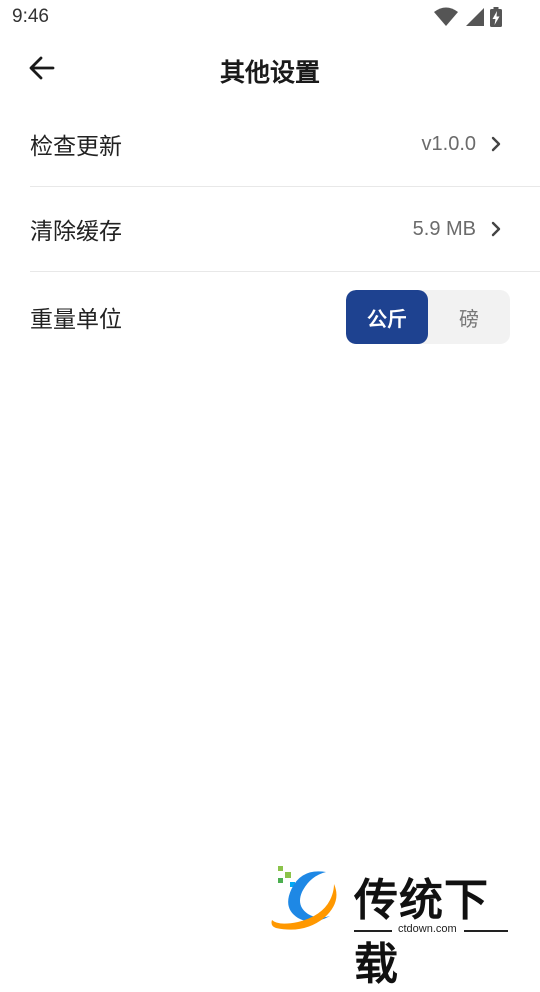  Describe the element at coordinates (444, 228) in the screenshot. I see `cache-size-value: 5.9 MB` at that location.